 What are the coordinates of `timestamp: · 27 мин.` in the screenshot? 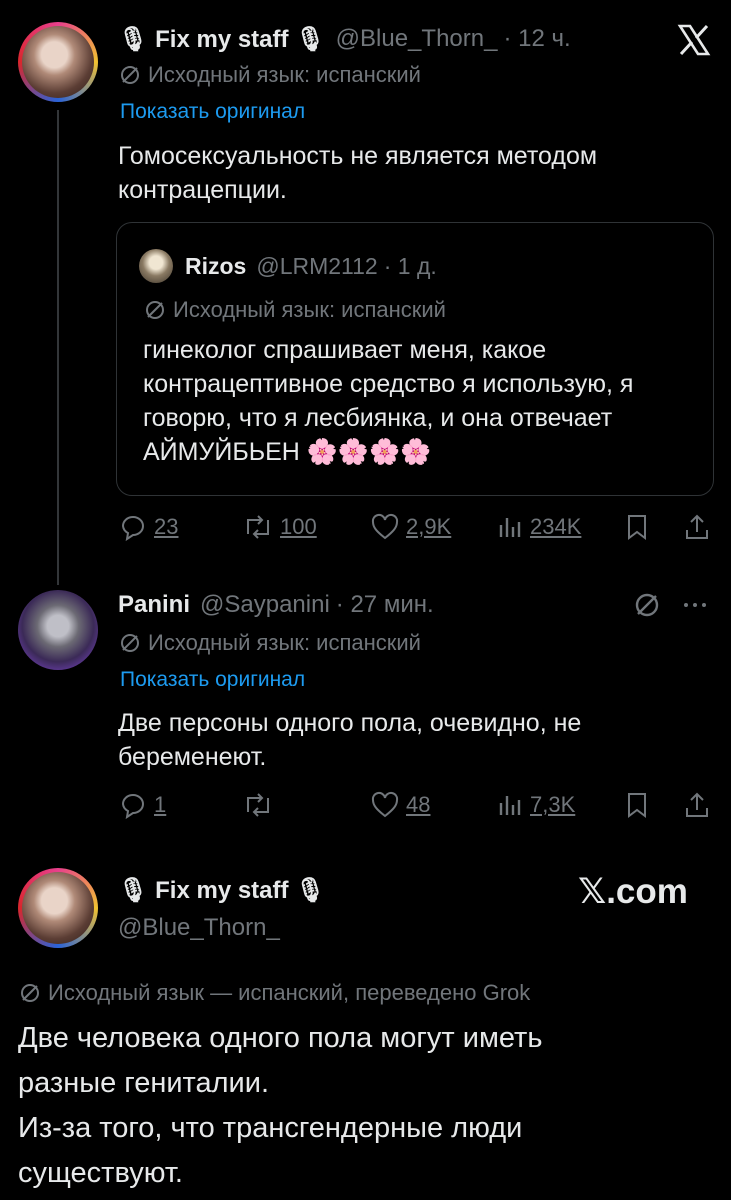 It's located at (385, 605).